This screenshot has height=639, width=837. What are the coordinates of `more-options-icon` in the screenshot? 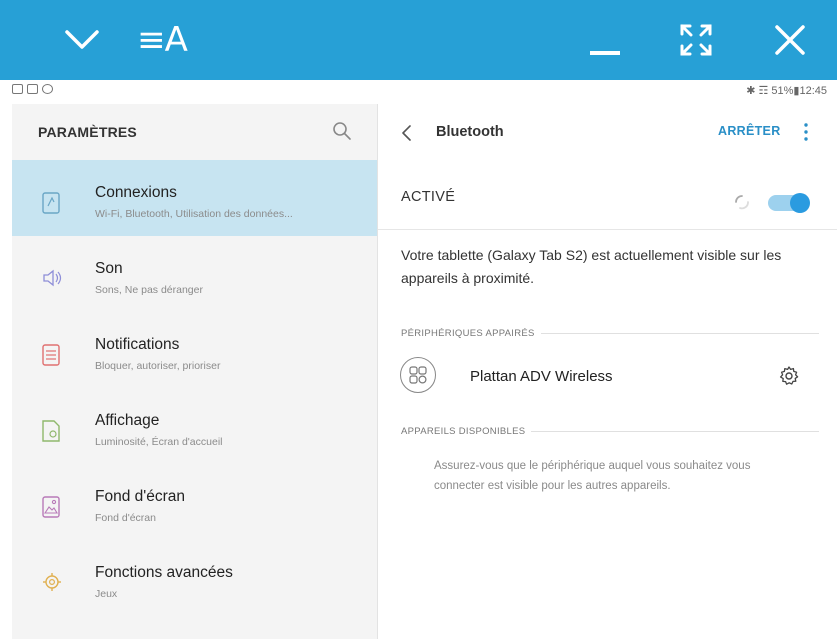 It's located at (806, 132).